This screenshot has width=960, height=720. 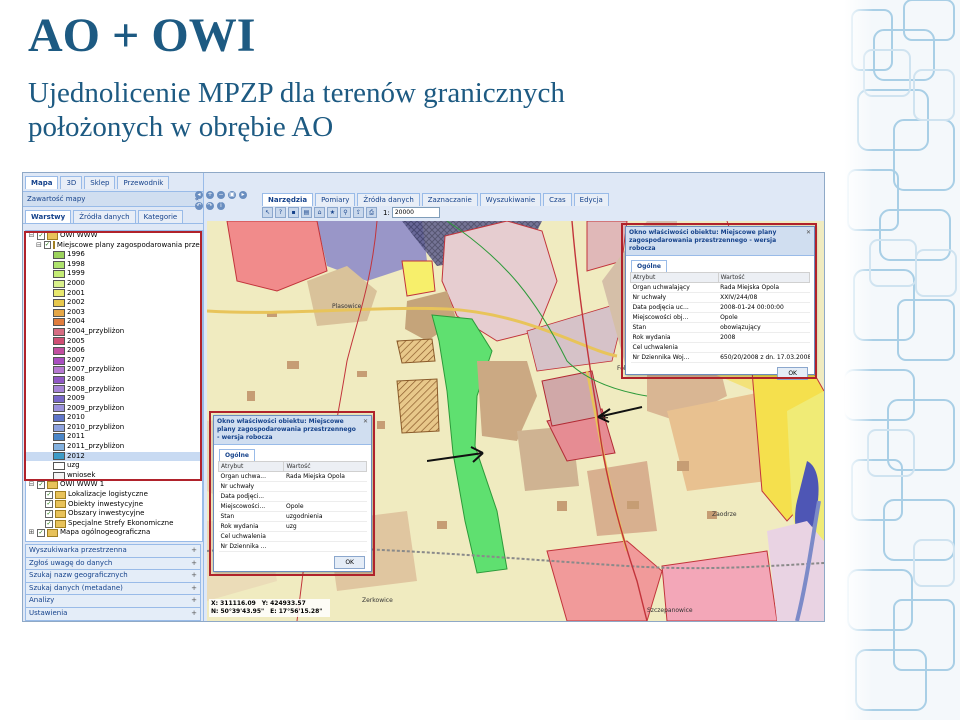 I want to click on accordion-zglos-uwage: Zgłoś uwagę do danych +, so click(x=113, y=564).